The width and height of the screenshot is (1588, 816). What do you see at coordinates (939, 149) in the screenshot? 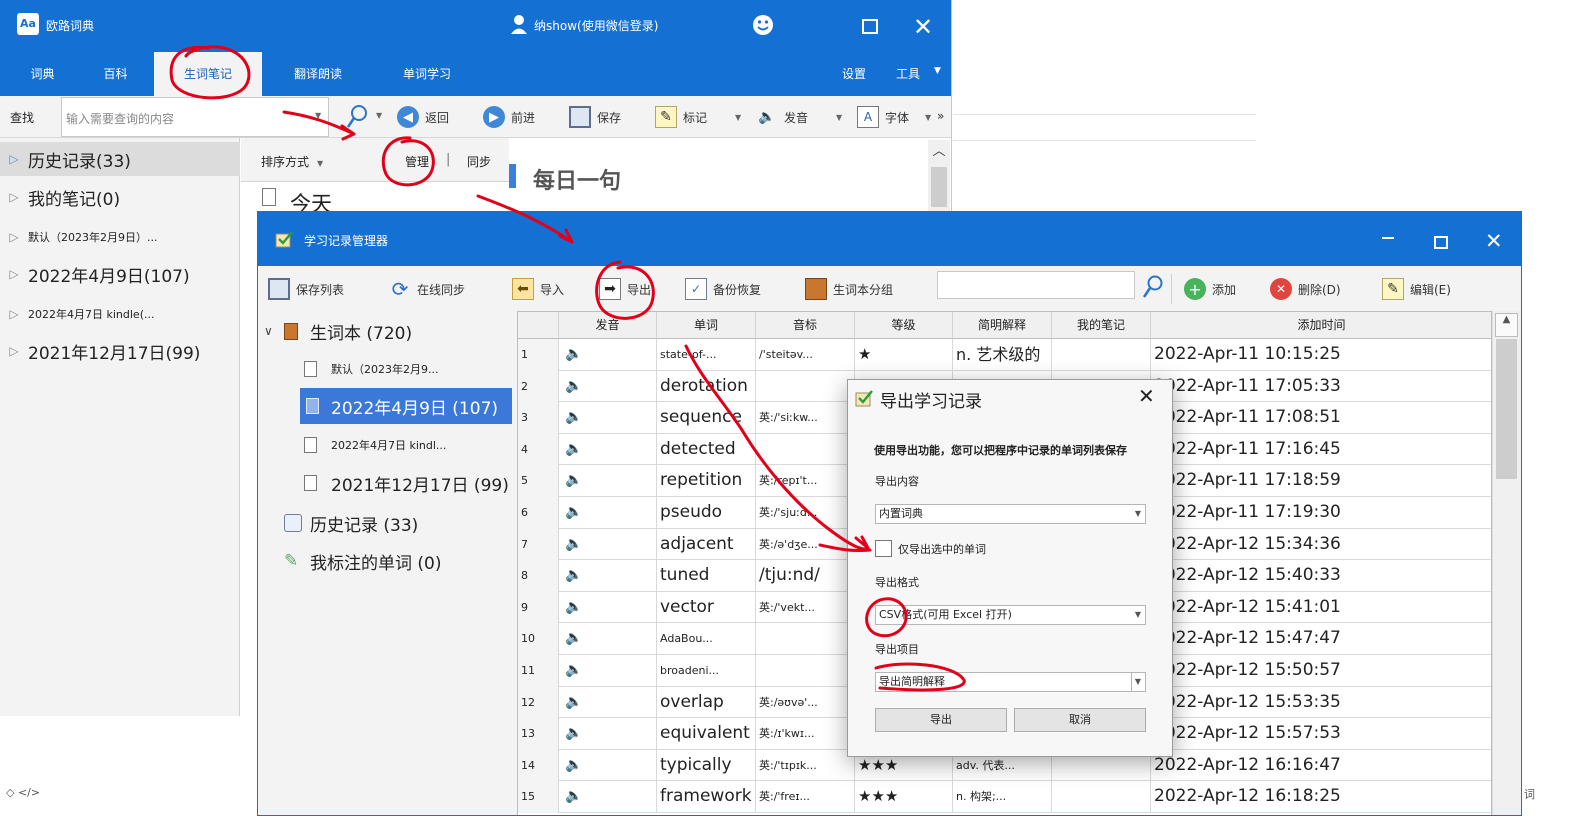
I see `scroll-up-icon: ︿` at bounding box center [939, 149].